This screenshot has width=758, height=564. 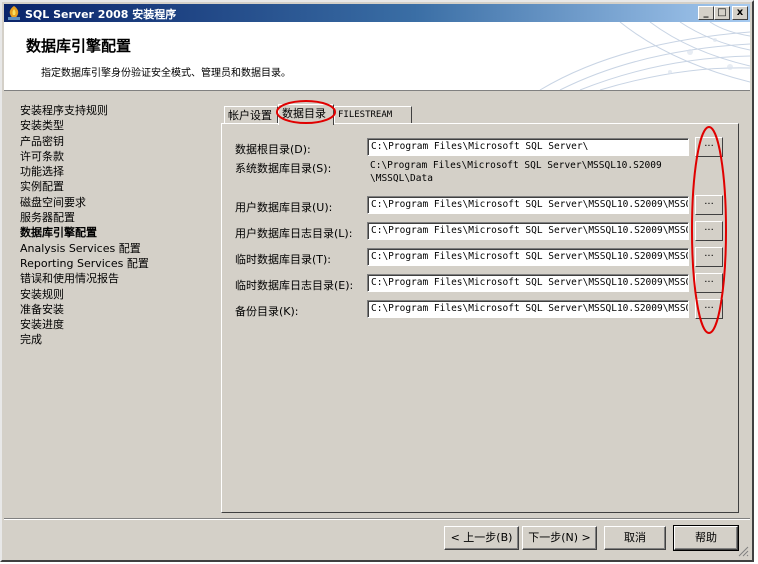 I want to click on nav-item-instance-config: 实例配置, so click(x=112, y=186).